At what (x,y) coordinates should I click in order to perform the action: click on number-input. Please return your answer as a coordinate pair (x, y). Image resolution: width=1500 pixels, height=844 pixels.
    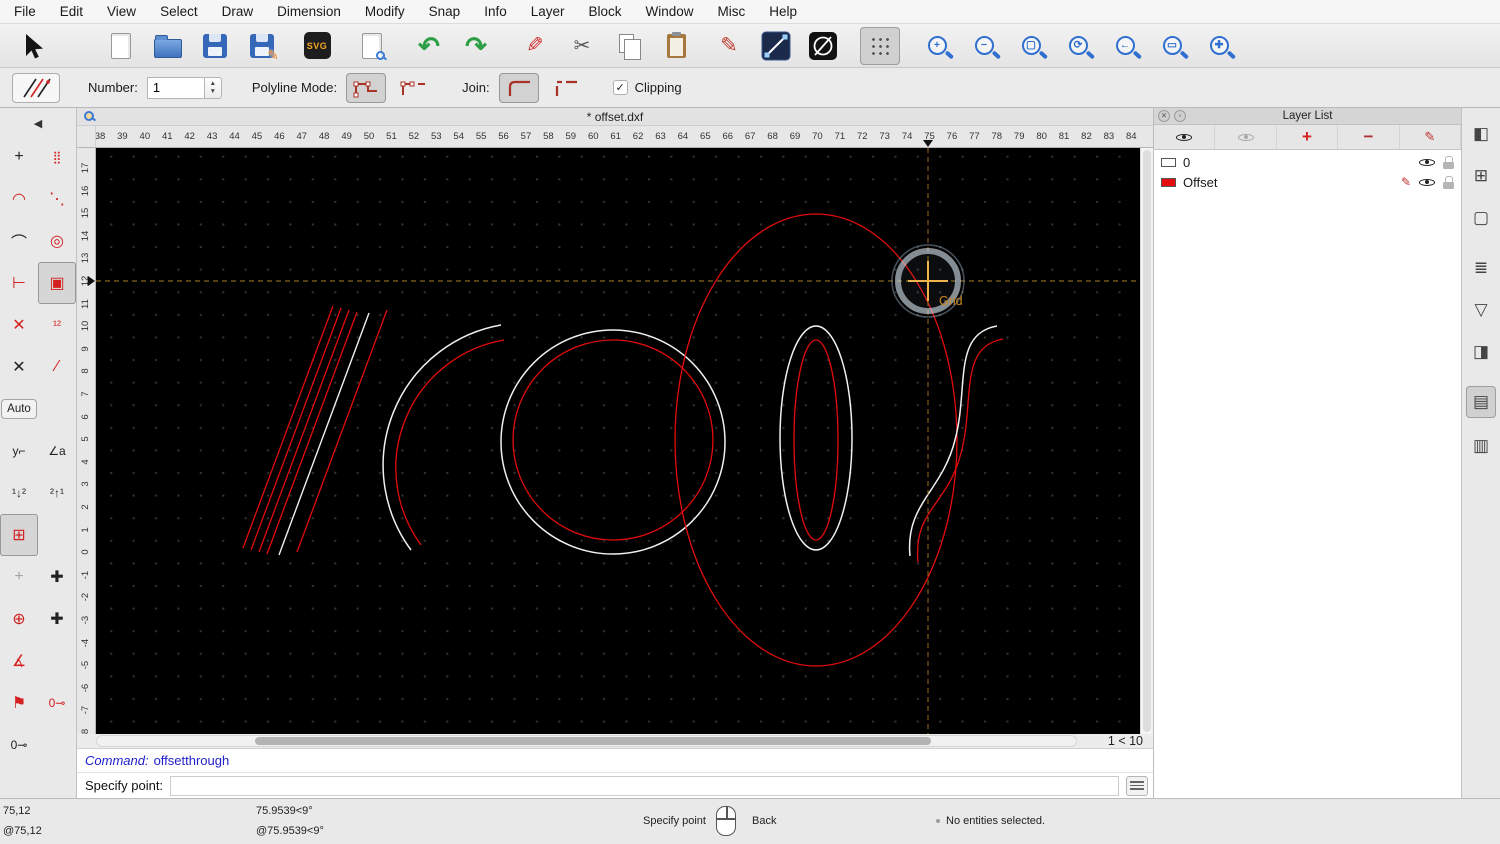
    Looking at the image, I should click on (175, 87).